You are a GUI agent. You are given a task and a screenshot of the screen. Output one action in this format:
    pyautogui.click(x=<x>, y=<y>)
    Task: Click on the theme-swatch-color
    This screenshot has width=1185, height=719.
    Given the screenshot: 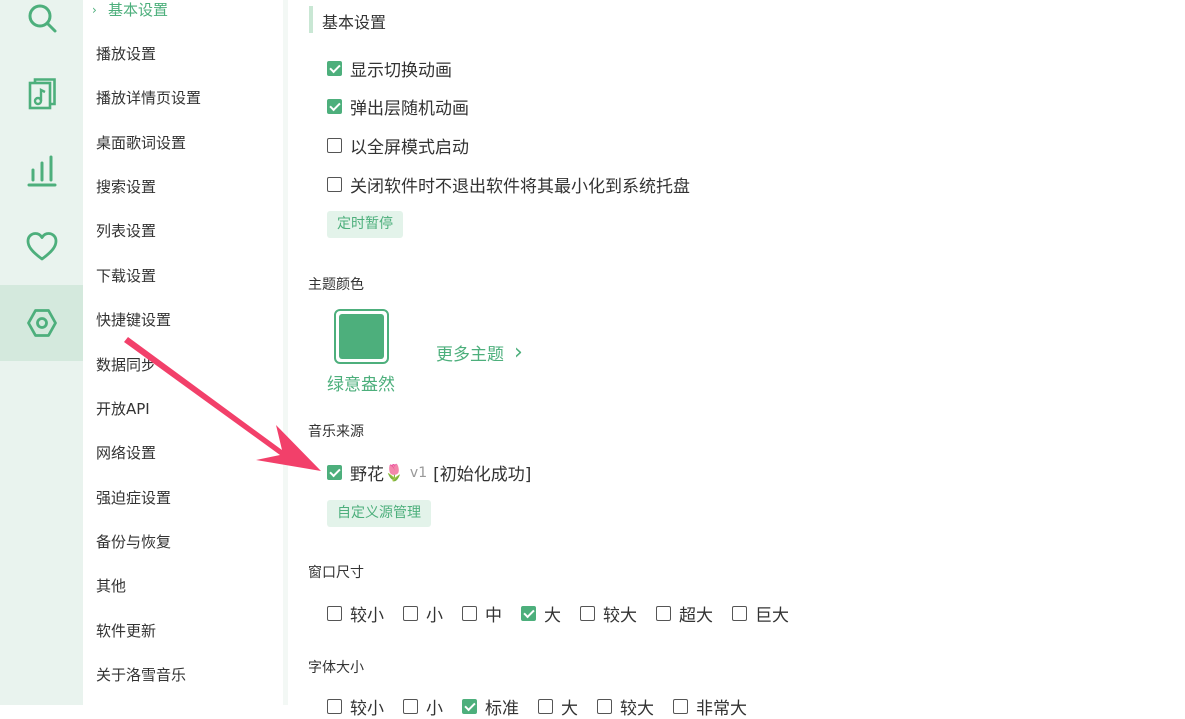 What is the action you would take?
    pyautogui.click(x=361, y=336)
    